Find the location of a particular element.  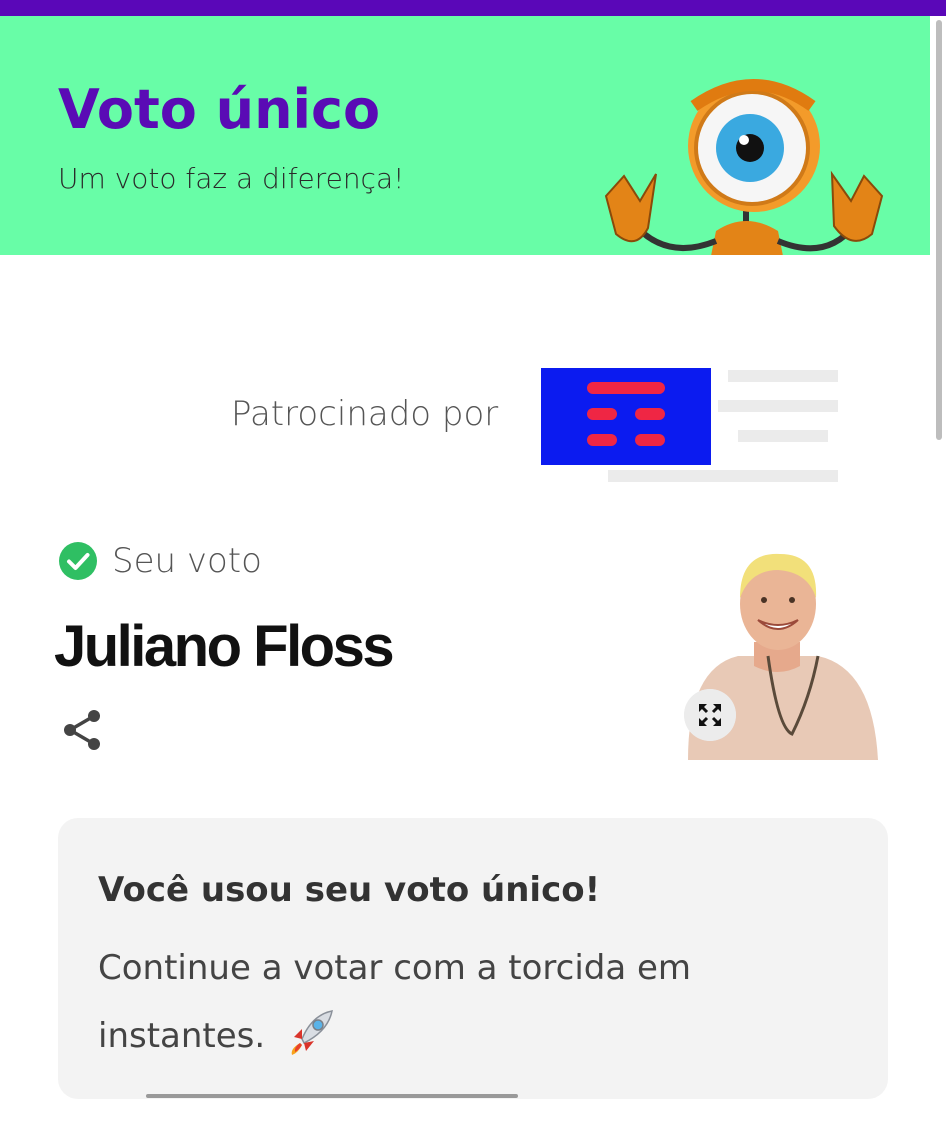

share-icon is located at coordinates (83, 730).